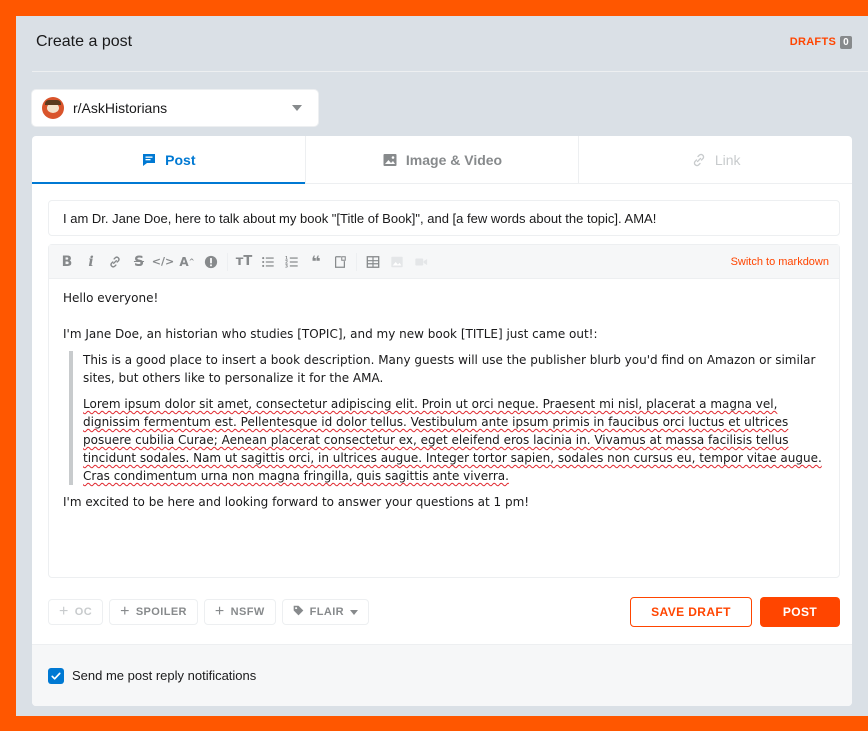 The width and height of the screenshot is (868, 731). What do you see at coordinates (340, 262) in the screenshot?
I see `code-block-icon` at bounding box center [340, 262].